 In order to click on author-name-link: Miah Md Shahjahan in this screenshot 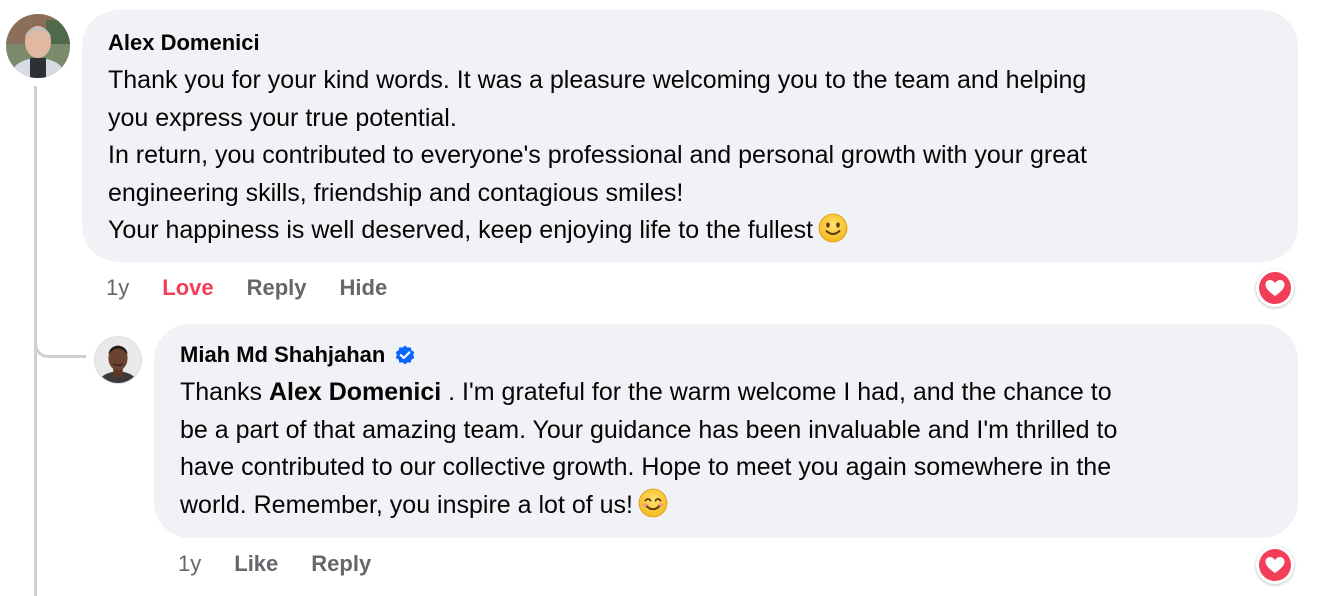, I will do `click(282, 355)`.